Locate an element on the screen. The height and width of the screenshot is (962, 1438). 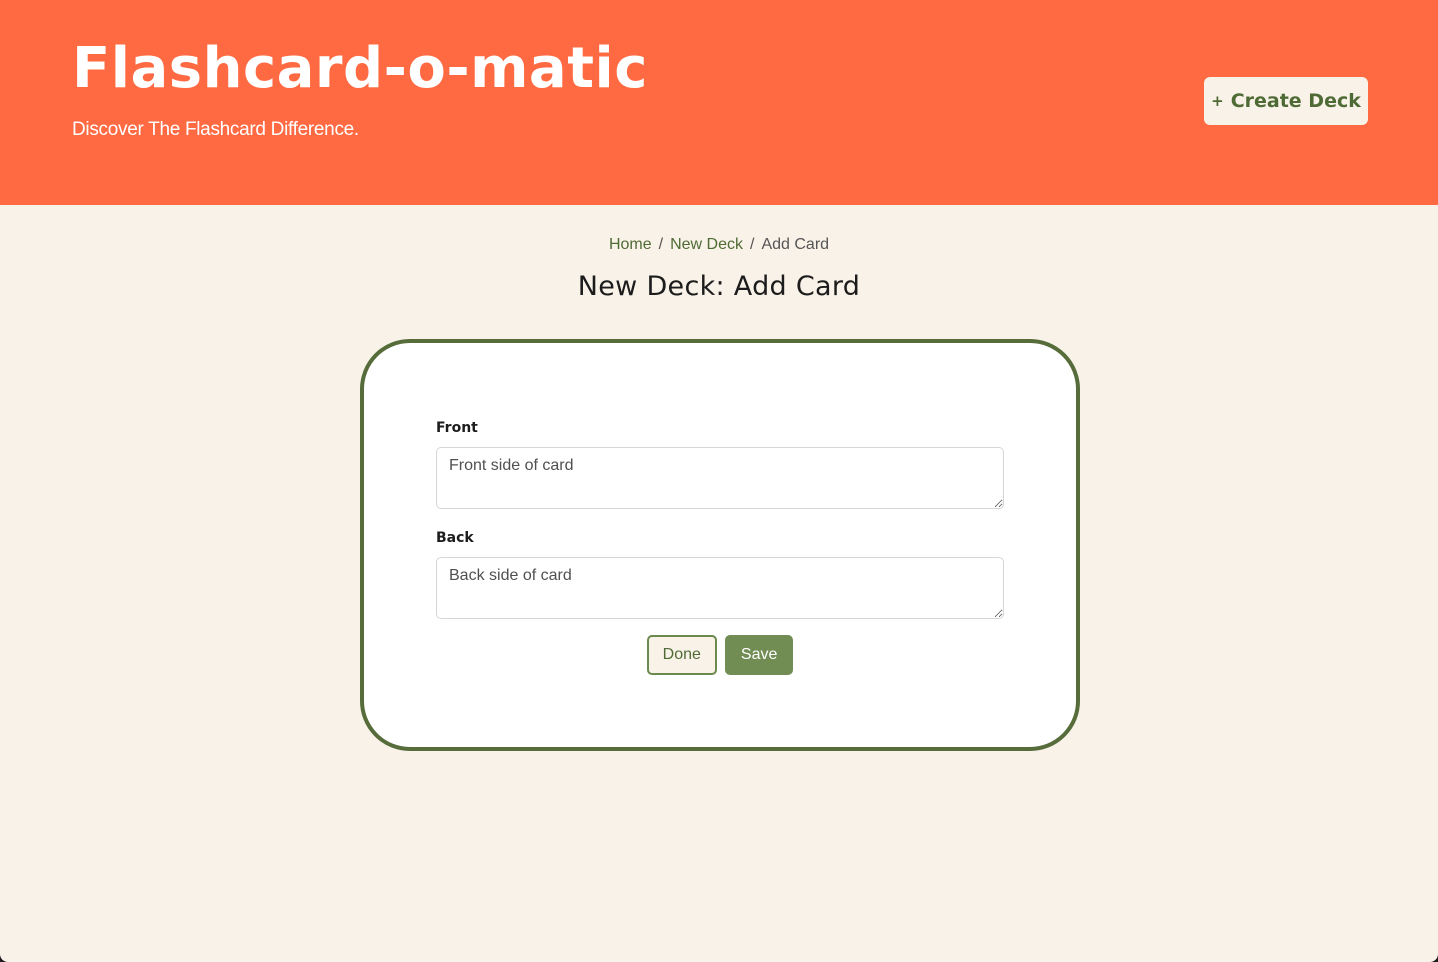
front-label: Front is located at coordinates (457, 428).